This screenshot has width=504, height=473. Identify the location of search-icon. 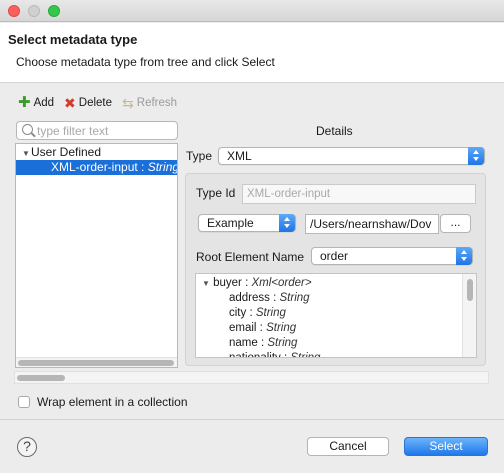
(27, 129).